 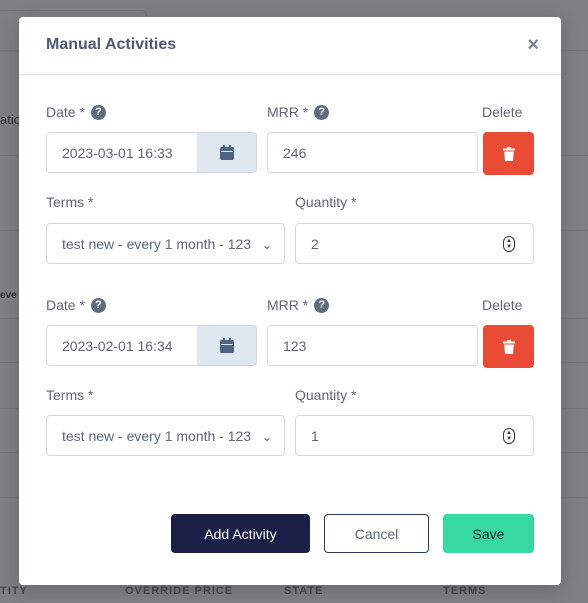 I want to click on date-input-value: 2023-02-01 16:34, so click(x=117, y=345).